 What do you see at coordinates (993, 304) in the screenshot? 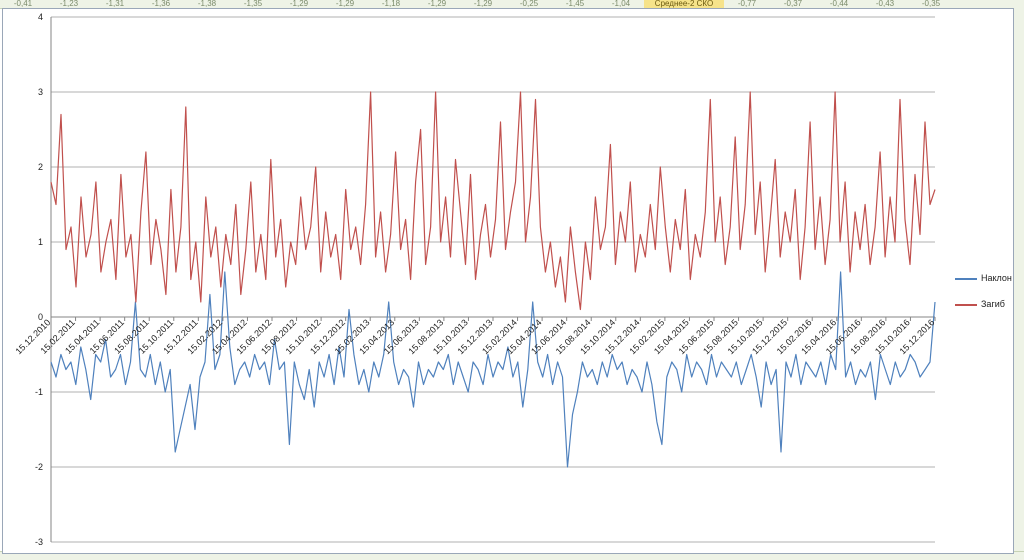
I see `legend-label: Загиб` at bounding box center [993, 304].